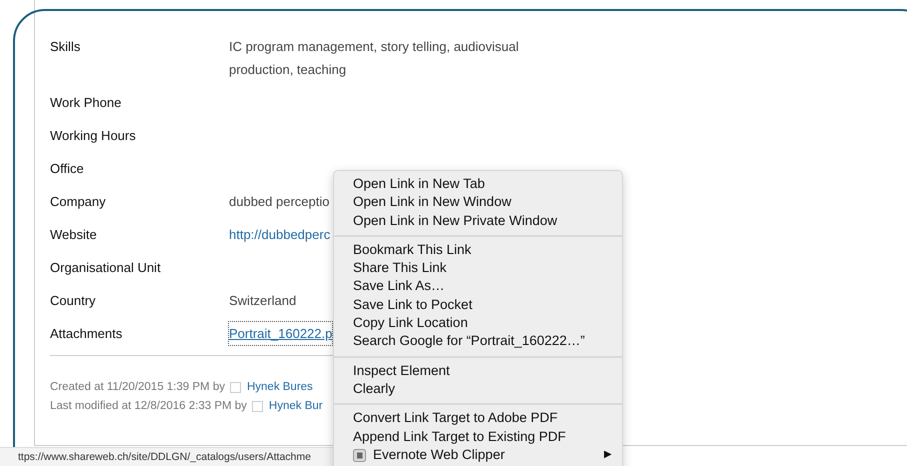 The width and height of the screenshot is (907, 466). What do you see at coordinates (279, 202) in the screenshot?
I see `field-value: dubbed perceptio` at bounding box center [279, 202].